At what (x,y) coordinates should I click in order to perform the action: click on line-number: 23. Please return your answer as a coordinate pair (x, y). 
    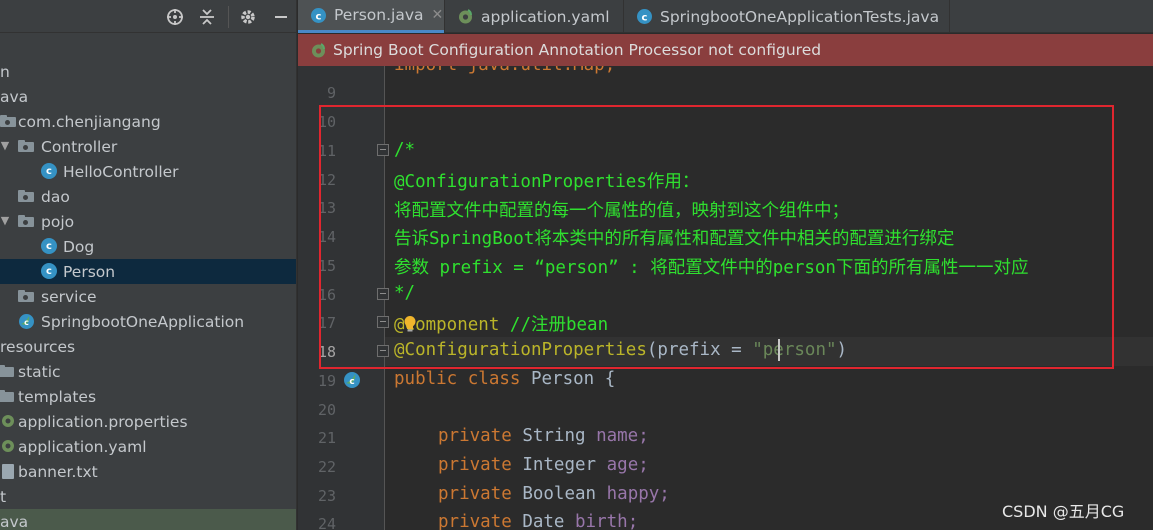
    Looking at the image, I should click on (326, 496).